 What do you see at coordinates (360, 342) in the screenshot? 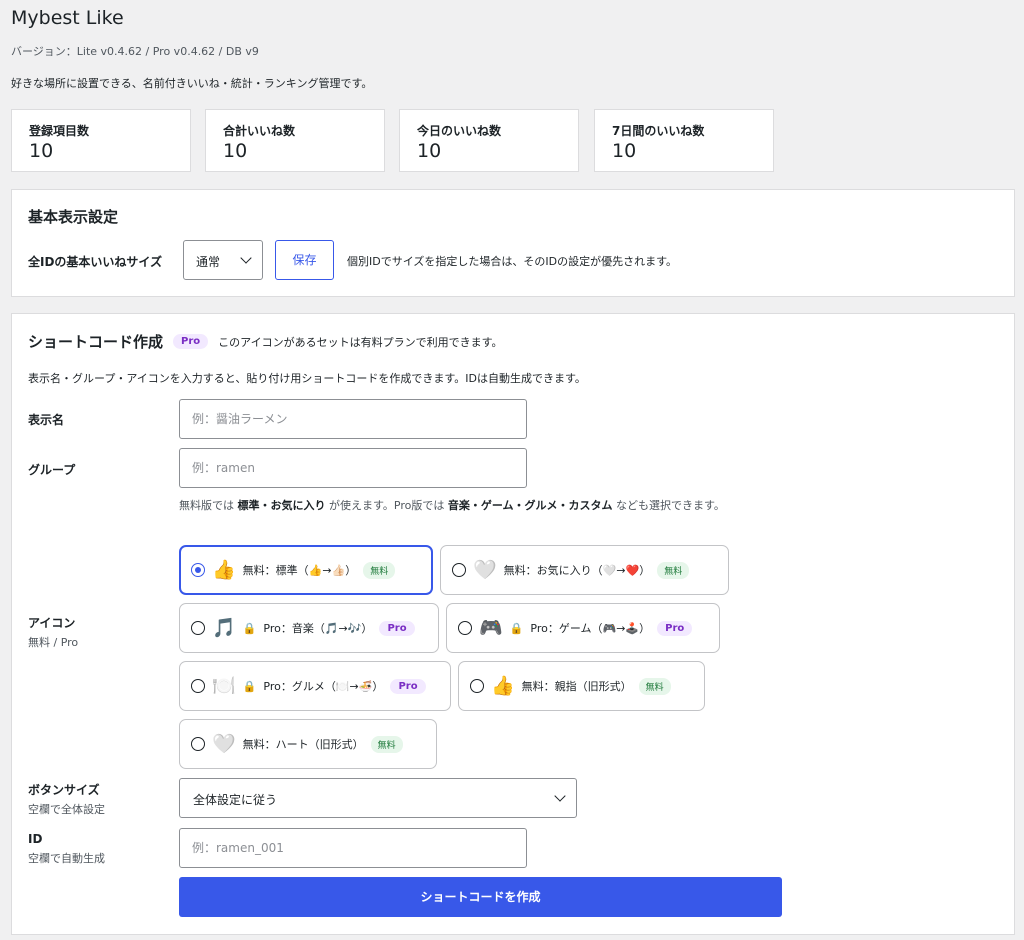
I see `pro-note: このアイコンがあるセットは有料プランで利用できます。` at bounding box center [360, 342].